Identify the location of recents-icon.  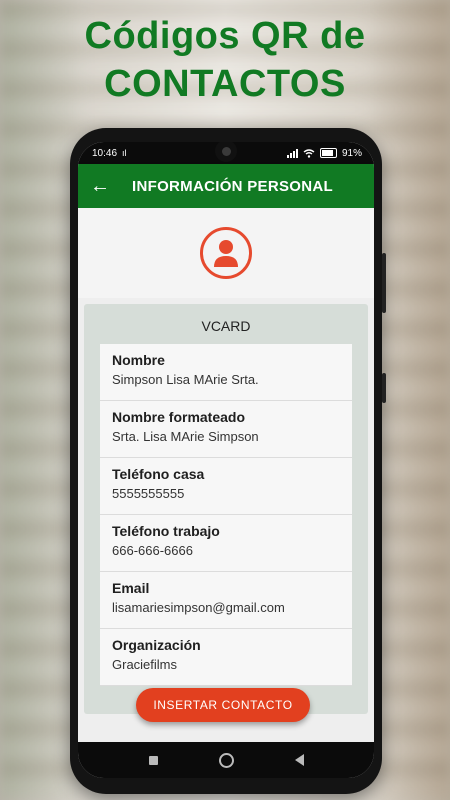
(153, 760).